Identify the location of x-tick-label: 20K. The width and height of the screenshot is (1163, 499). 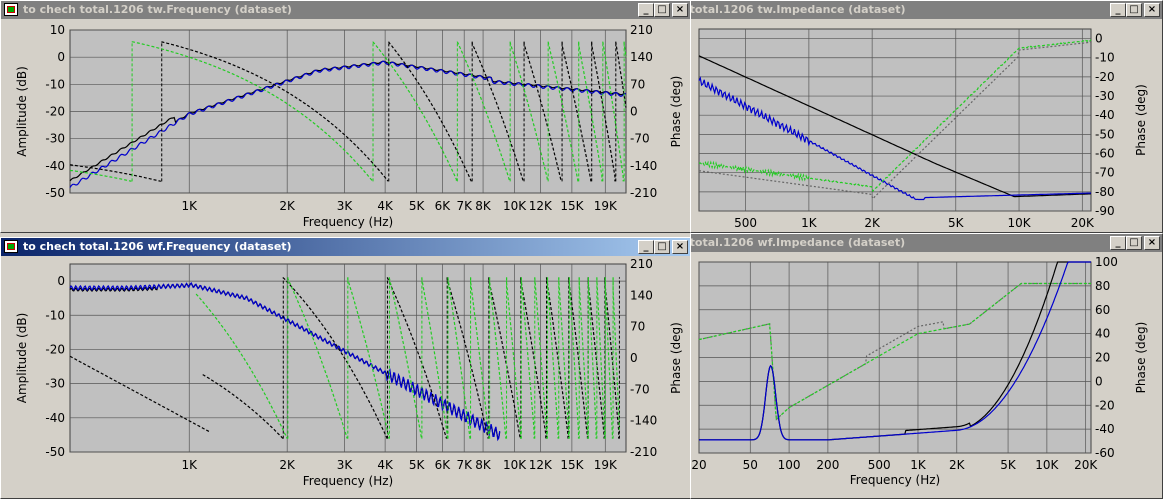
(1083, 223).